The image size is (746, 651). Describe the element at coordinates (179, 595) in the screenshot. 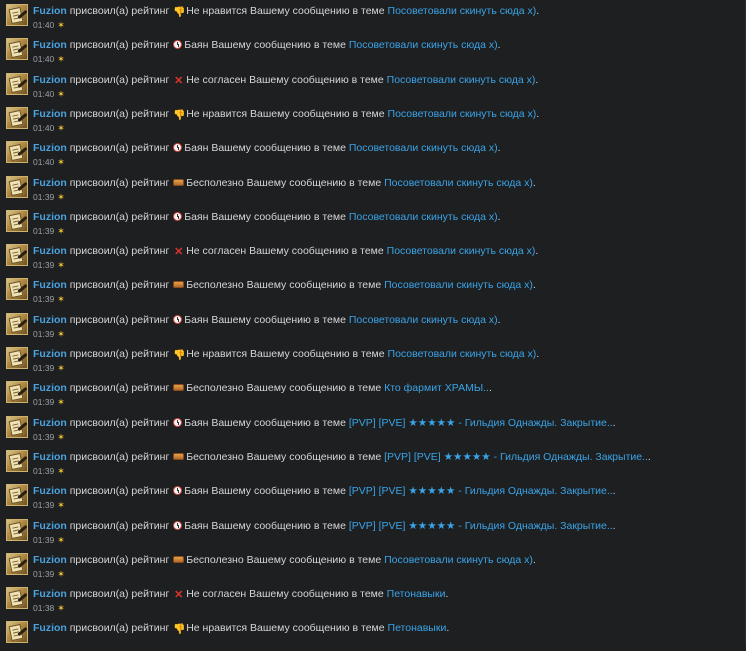

I see `cross-icon: ✕` at that location.